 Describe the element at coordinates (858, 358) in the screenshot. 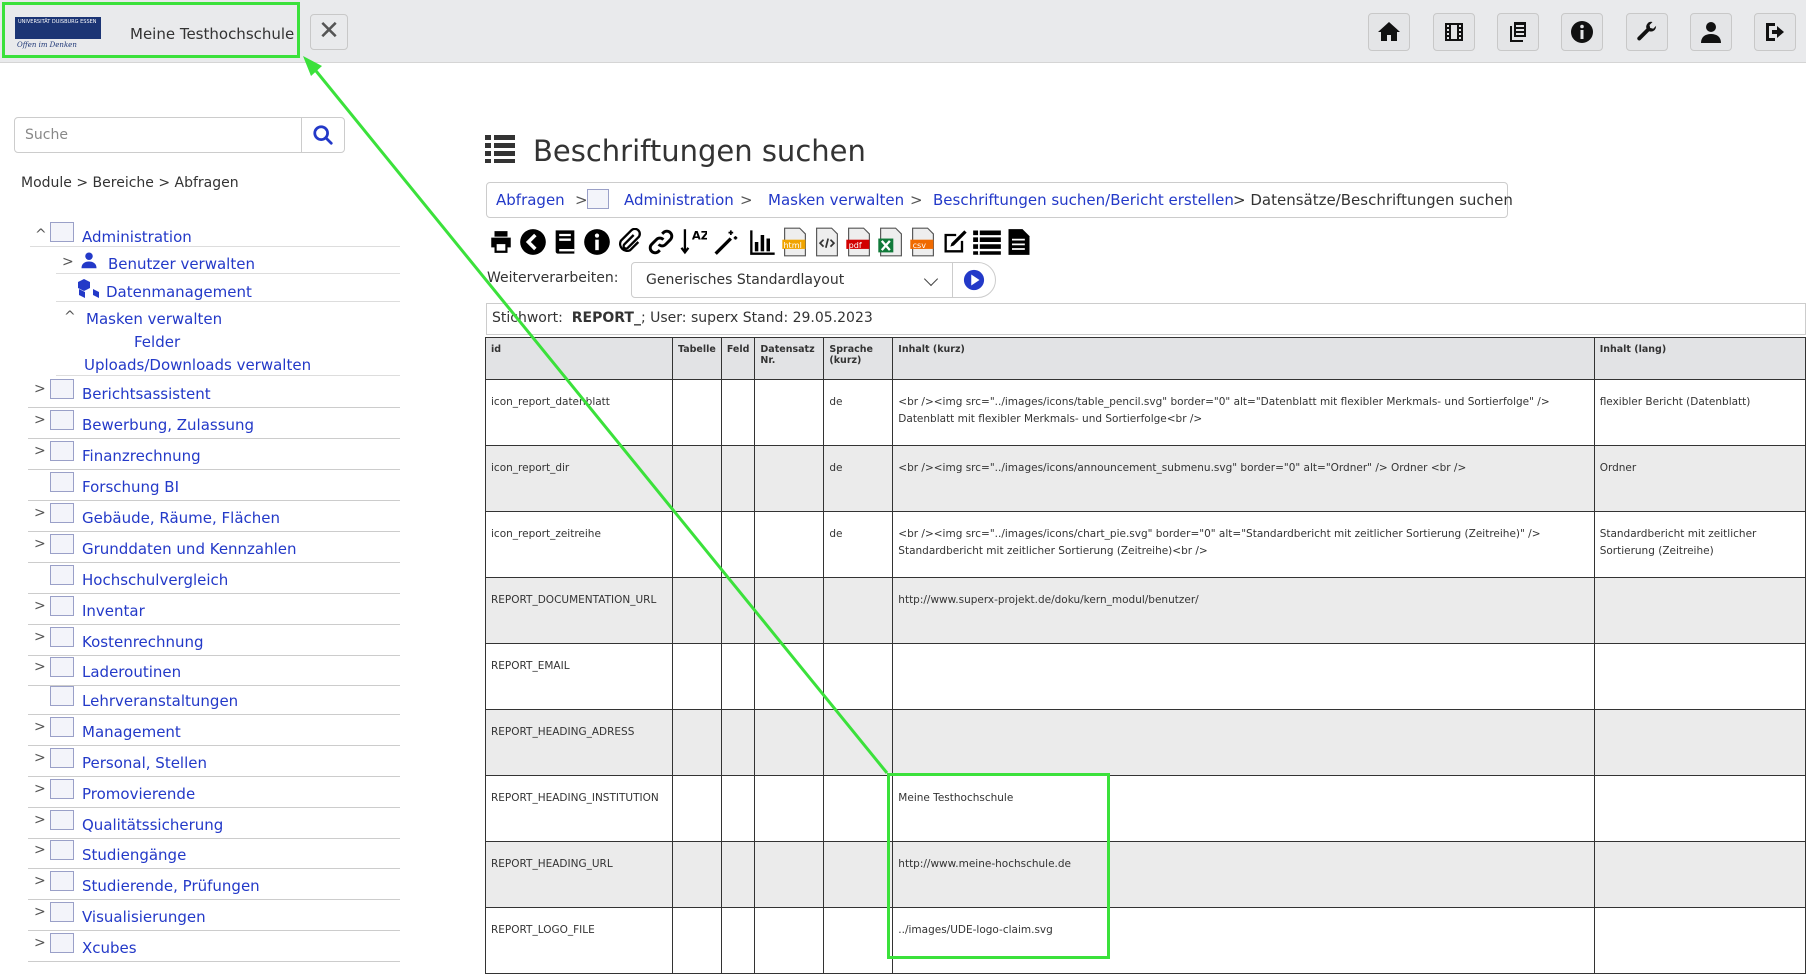

I see `column-header: Sprache (kurz)` at that location.